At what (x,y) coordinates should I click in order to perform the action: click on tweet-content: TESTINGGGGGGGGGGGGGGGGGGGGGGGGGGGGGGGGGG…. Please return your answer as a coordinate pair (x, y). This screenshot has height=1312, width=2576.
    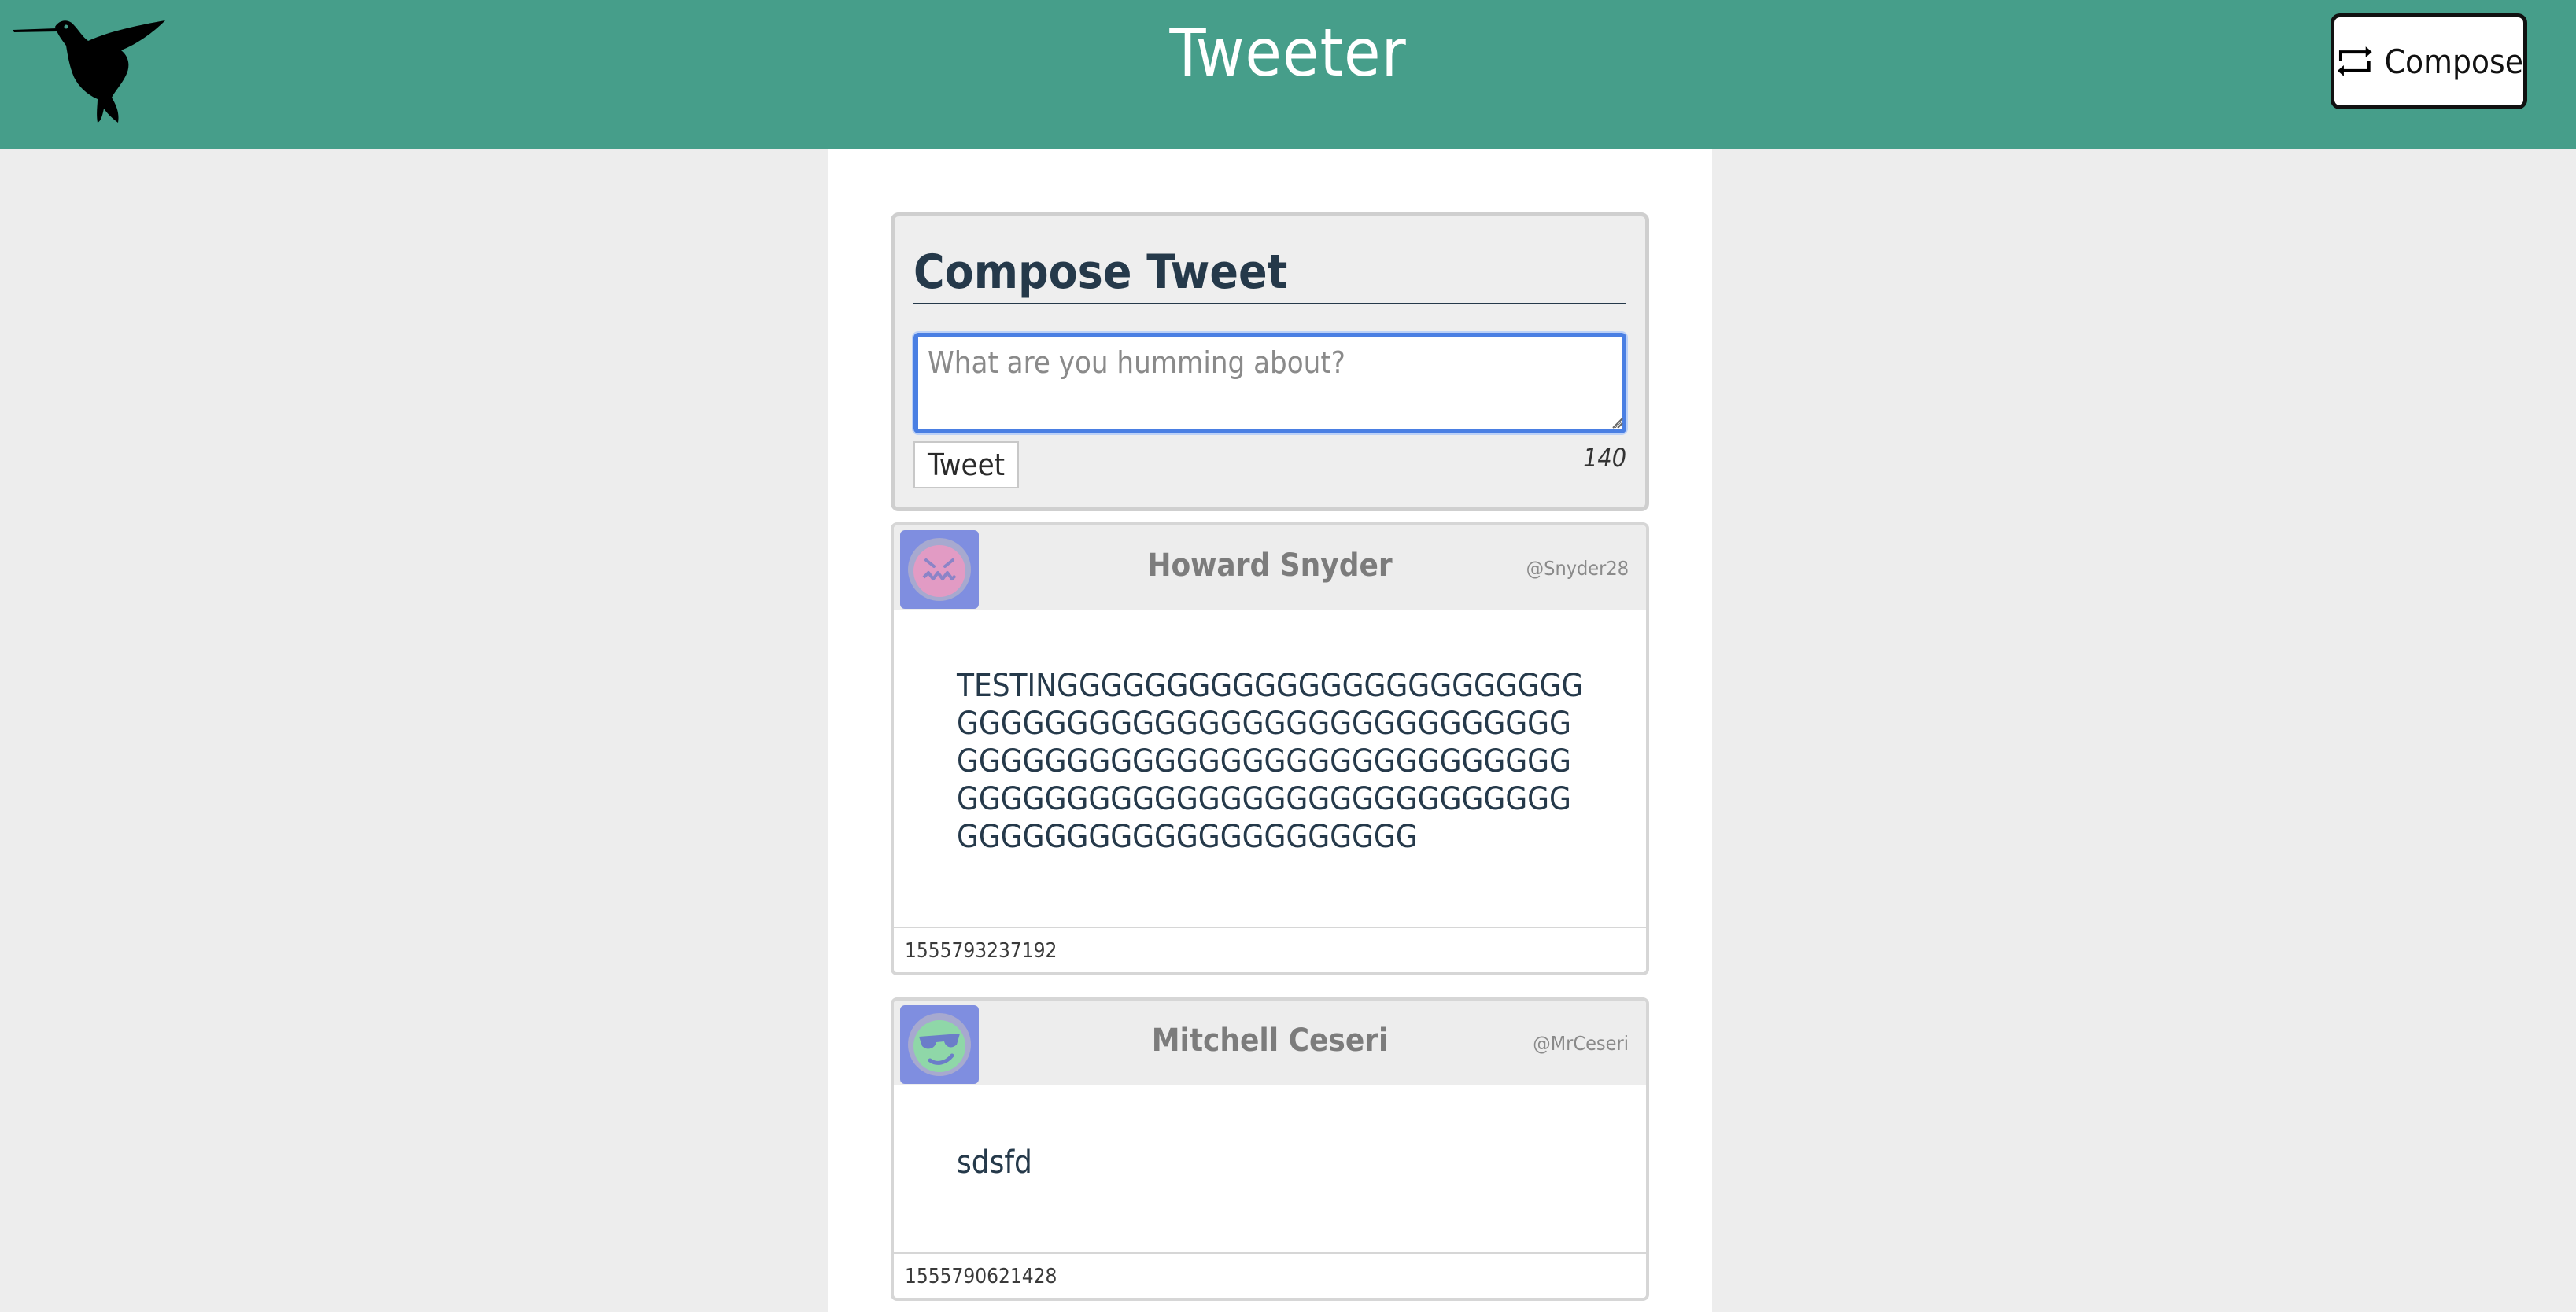
    Looking at the image, I should click on (1270, 761).